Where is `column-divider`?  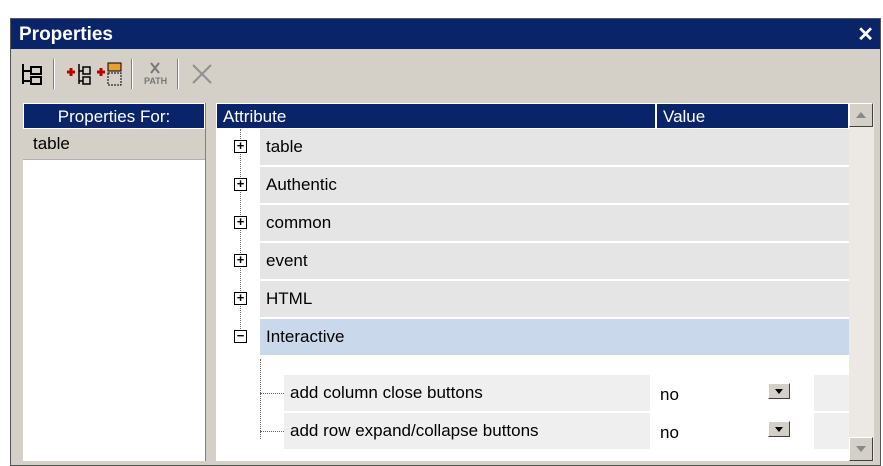
column-divider is located at coordinates (656, 116).